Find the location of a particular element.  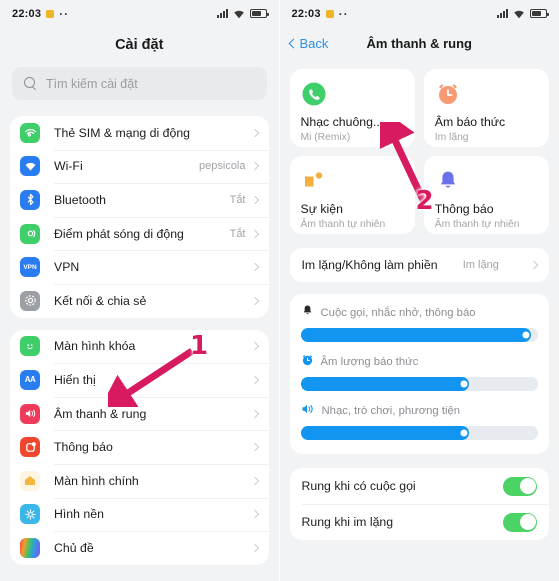

slider-label: Cuộc gọi, nhắc nhở, thông báo is located at coordinates (398, 313).